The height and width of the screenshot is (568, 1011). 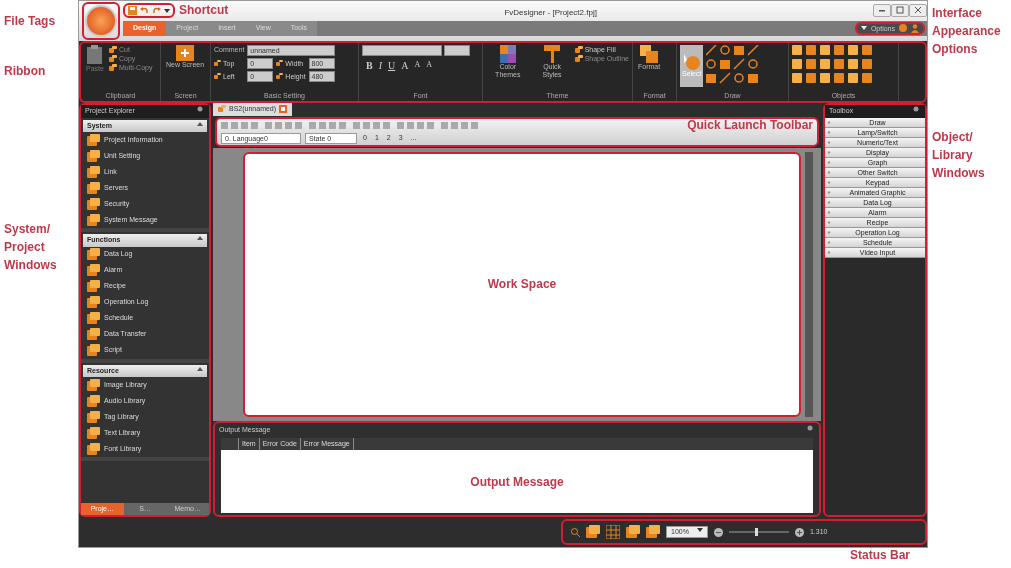 I want to click on annotation-label: Ribbon, so click(x=25, y=71).